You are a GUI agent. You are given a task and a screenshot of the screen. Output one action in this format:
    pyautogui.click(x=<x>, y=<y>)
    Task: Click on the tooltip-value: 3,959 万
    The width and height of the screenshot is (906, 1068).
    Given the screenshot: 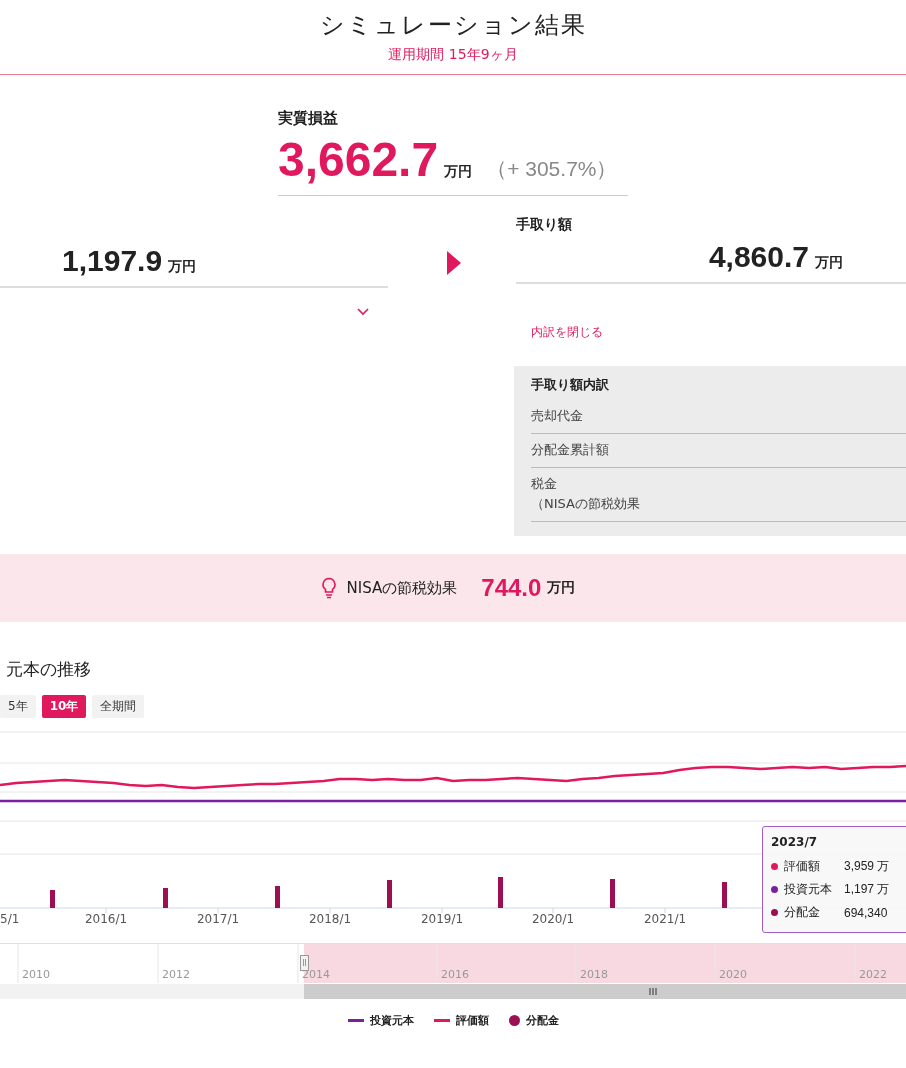 What is the action you would take?
    pyautogui.click(x=867, y=866)
    